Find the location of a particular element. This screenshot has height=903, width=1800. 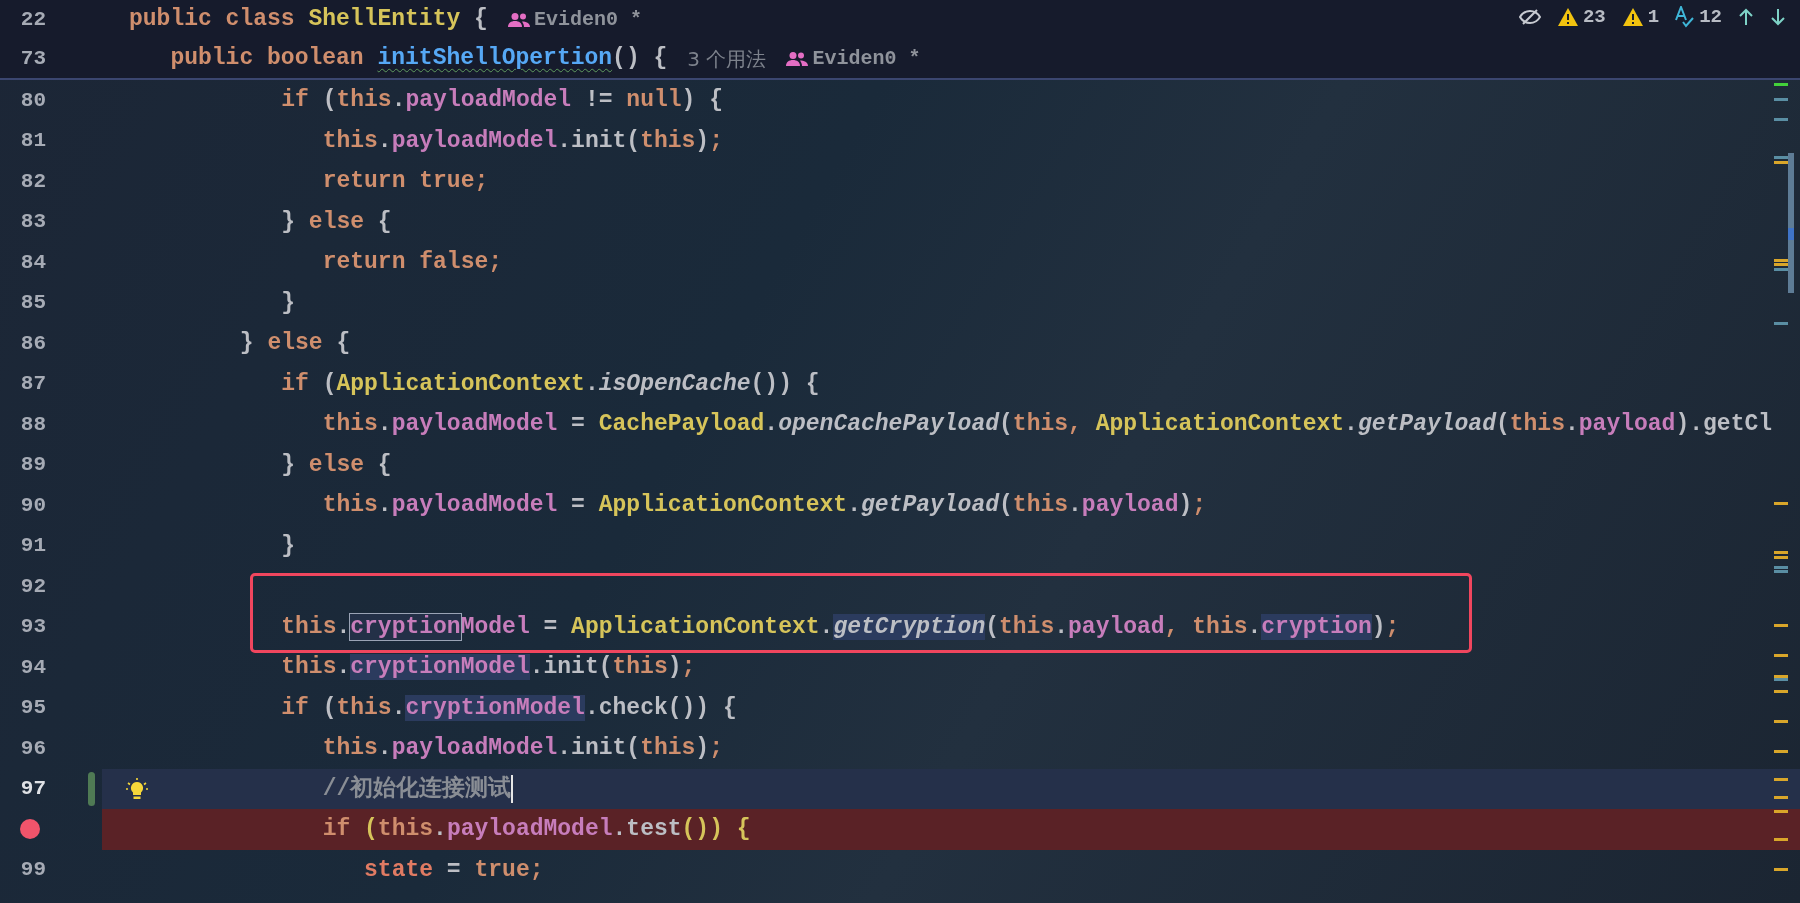

line-number: 90 is located at coordinates (33, 505).